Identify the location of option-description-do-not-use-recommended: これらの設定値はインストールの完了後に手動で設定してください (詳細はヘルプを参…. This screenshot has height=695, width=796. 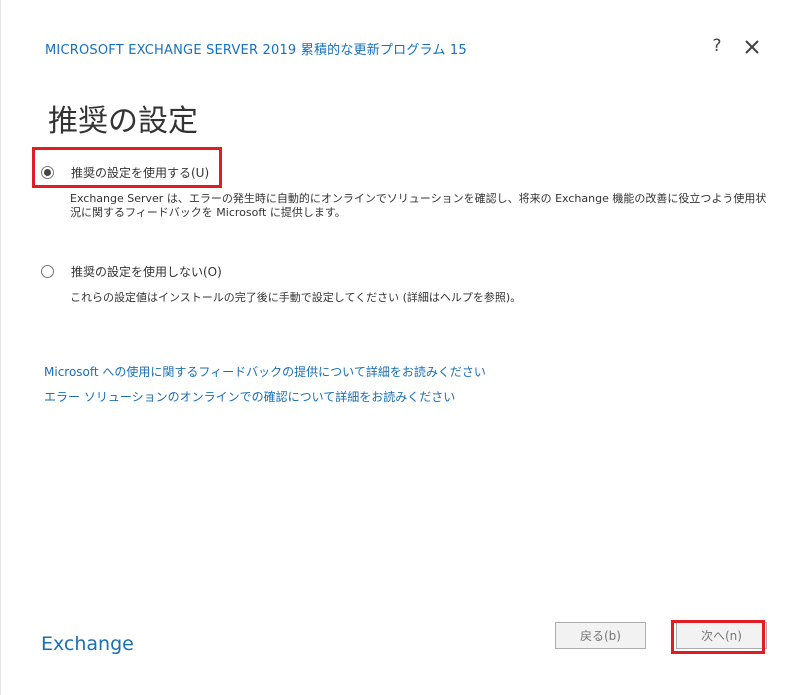
(296, 297).